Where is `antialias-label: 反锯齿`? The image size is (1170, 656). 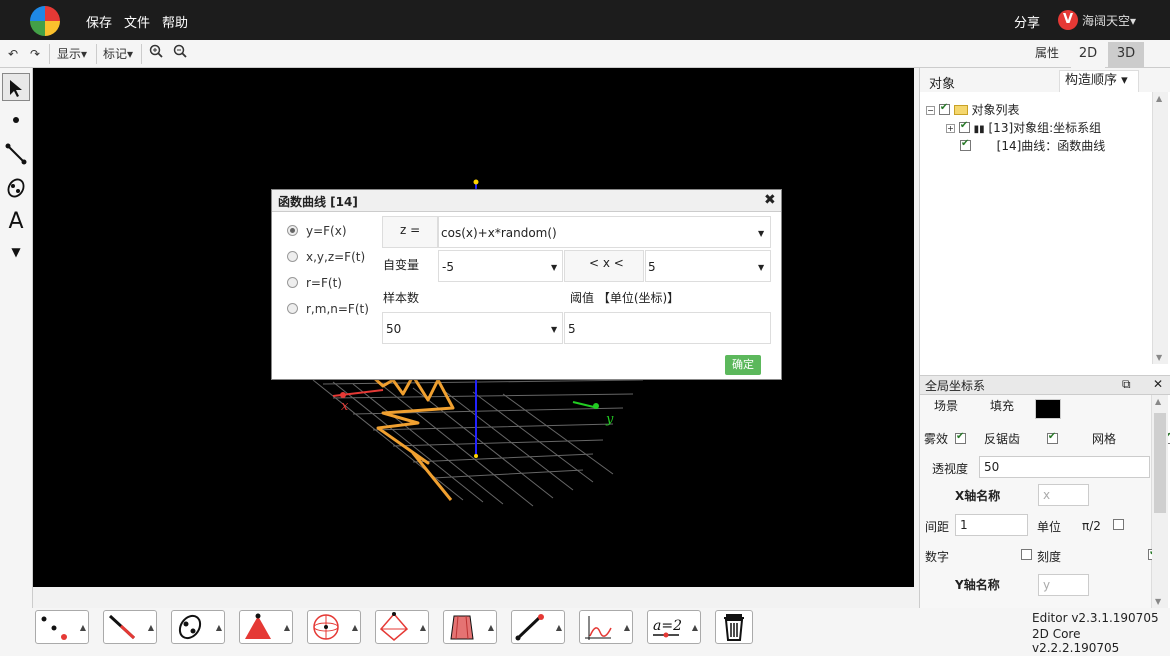
antialias-label: 反锯齿 is located at coordinates (1002, 439).